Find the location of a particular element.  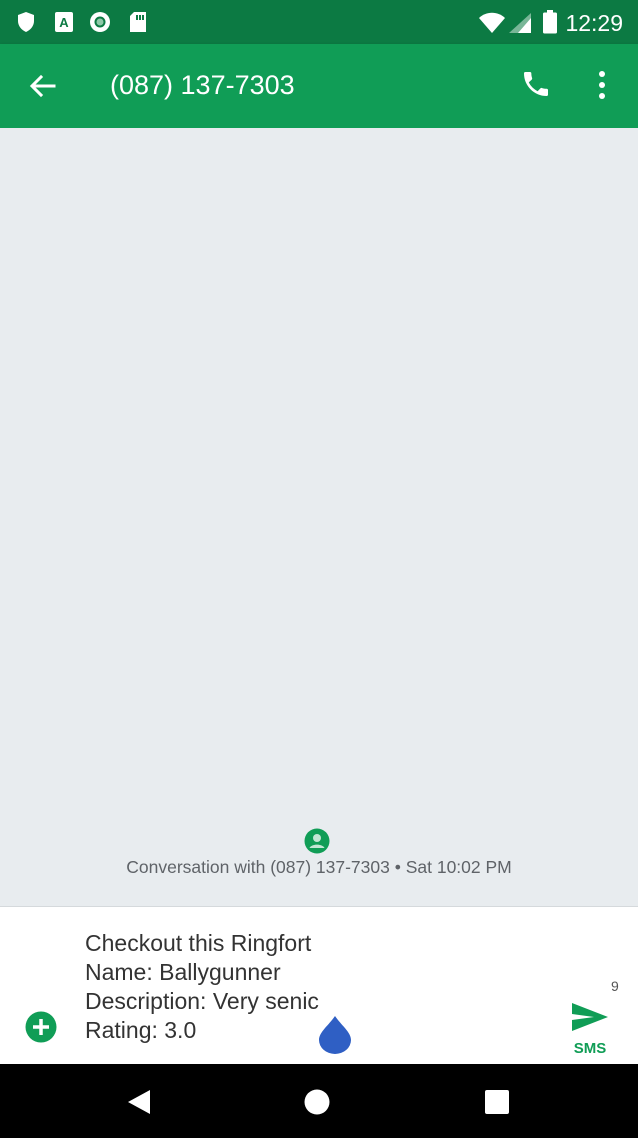

sd-card-icon is located at coordinates (138, 24).